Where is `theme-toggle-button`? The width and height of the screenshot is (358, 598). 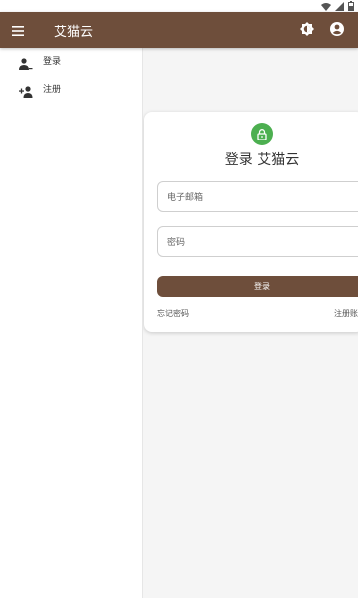 theme-toggle-button is located at coordinates (307, 30).